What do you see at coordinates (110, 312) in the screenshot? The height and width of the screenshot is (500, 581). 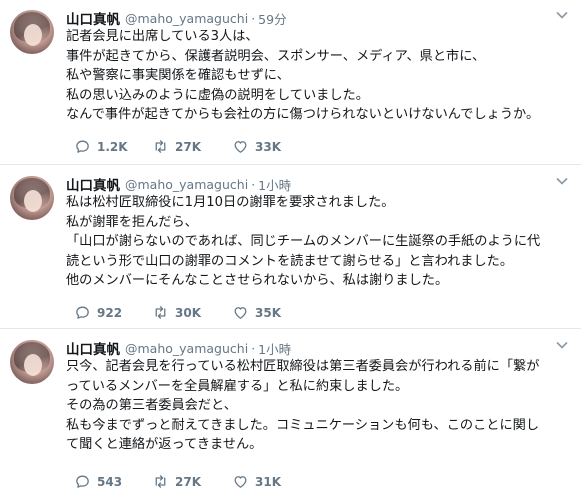 I see `reply-count: 922` at bounding box center [110, 312].